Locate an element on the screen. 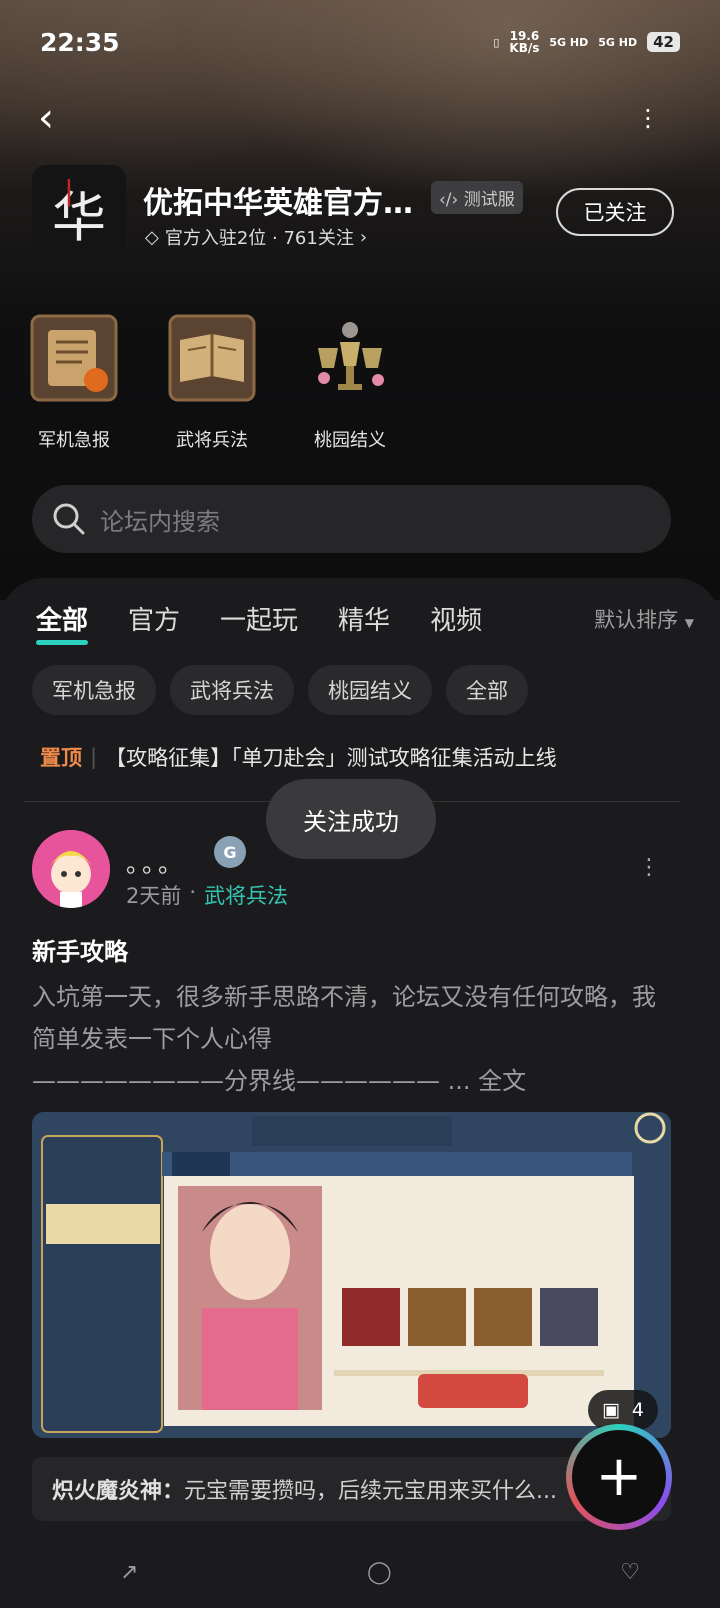  post-title: 新手攻略 is located at coordinates (80, 949).